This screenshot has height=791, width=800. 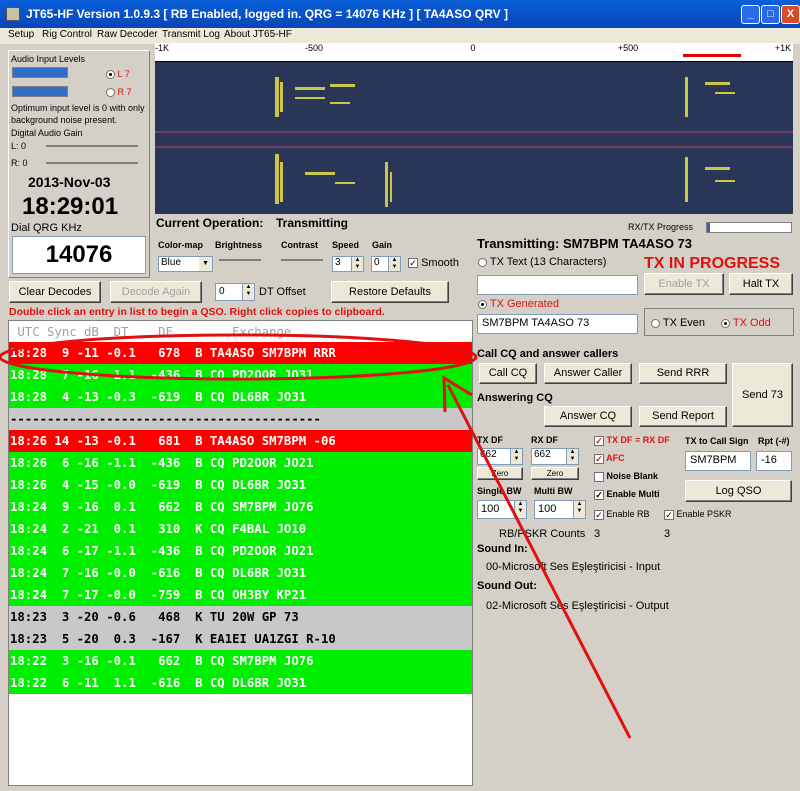 What do you see at coordinates (615, 458) in the screenshot?
I see `afc-label: AFC` at bounding box center [615, 458].